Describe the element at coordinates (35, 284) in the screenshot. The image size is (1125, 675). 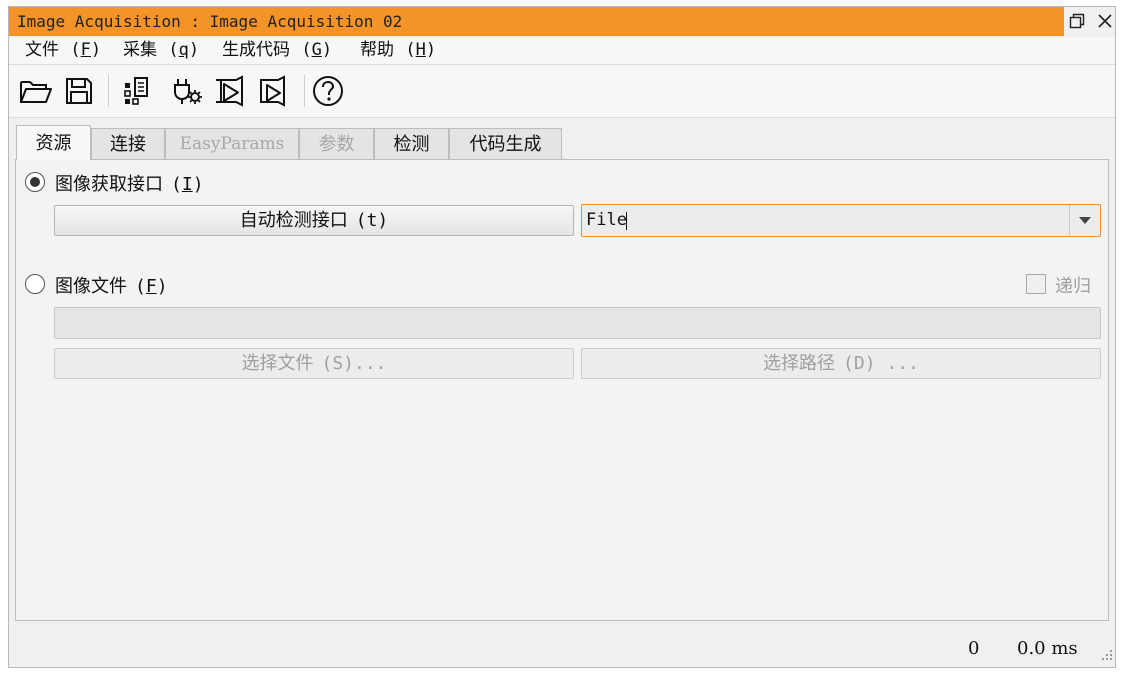
I see `image-file-radio` at that location.